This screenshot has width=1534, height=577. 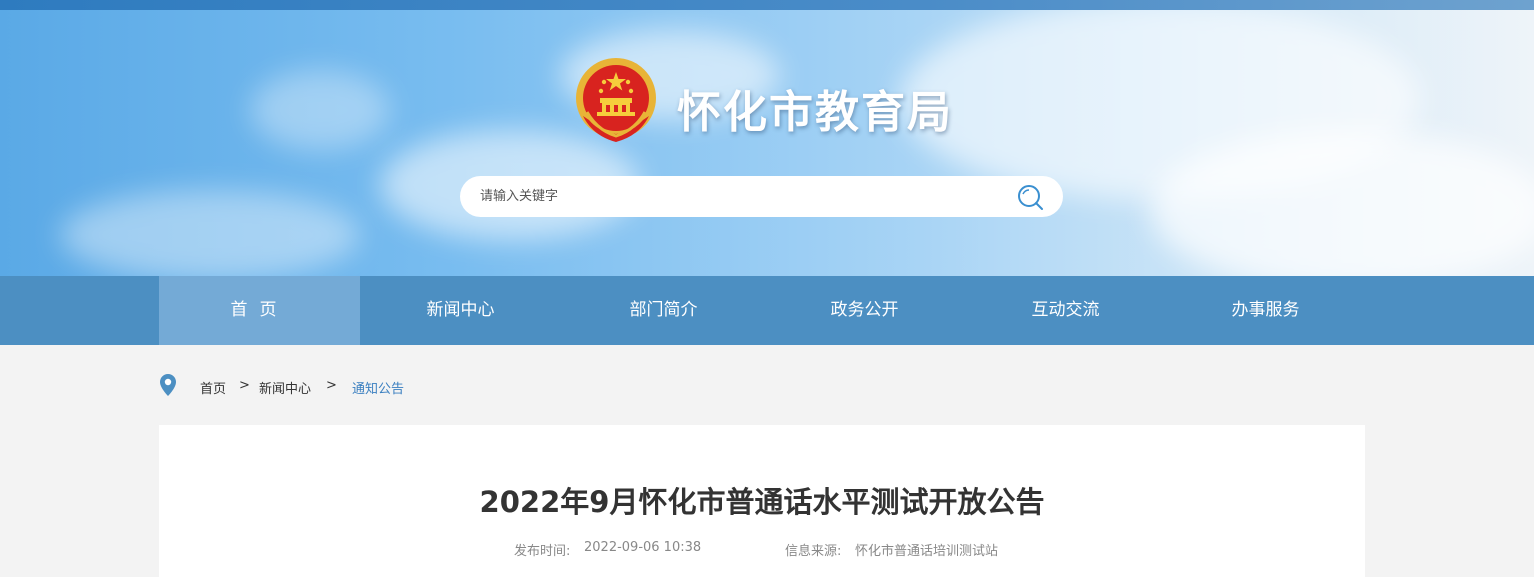 I want to click on nav-item-department-intro: 部门简介, so click(x=663, y=310).